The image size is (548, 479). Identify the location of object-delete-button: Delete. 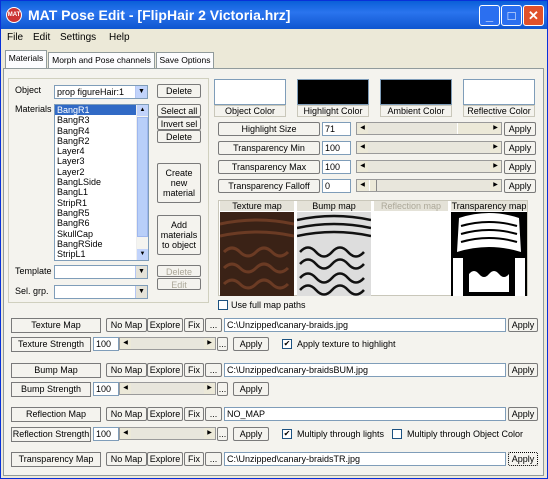
(179, 91).